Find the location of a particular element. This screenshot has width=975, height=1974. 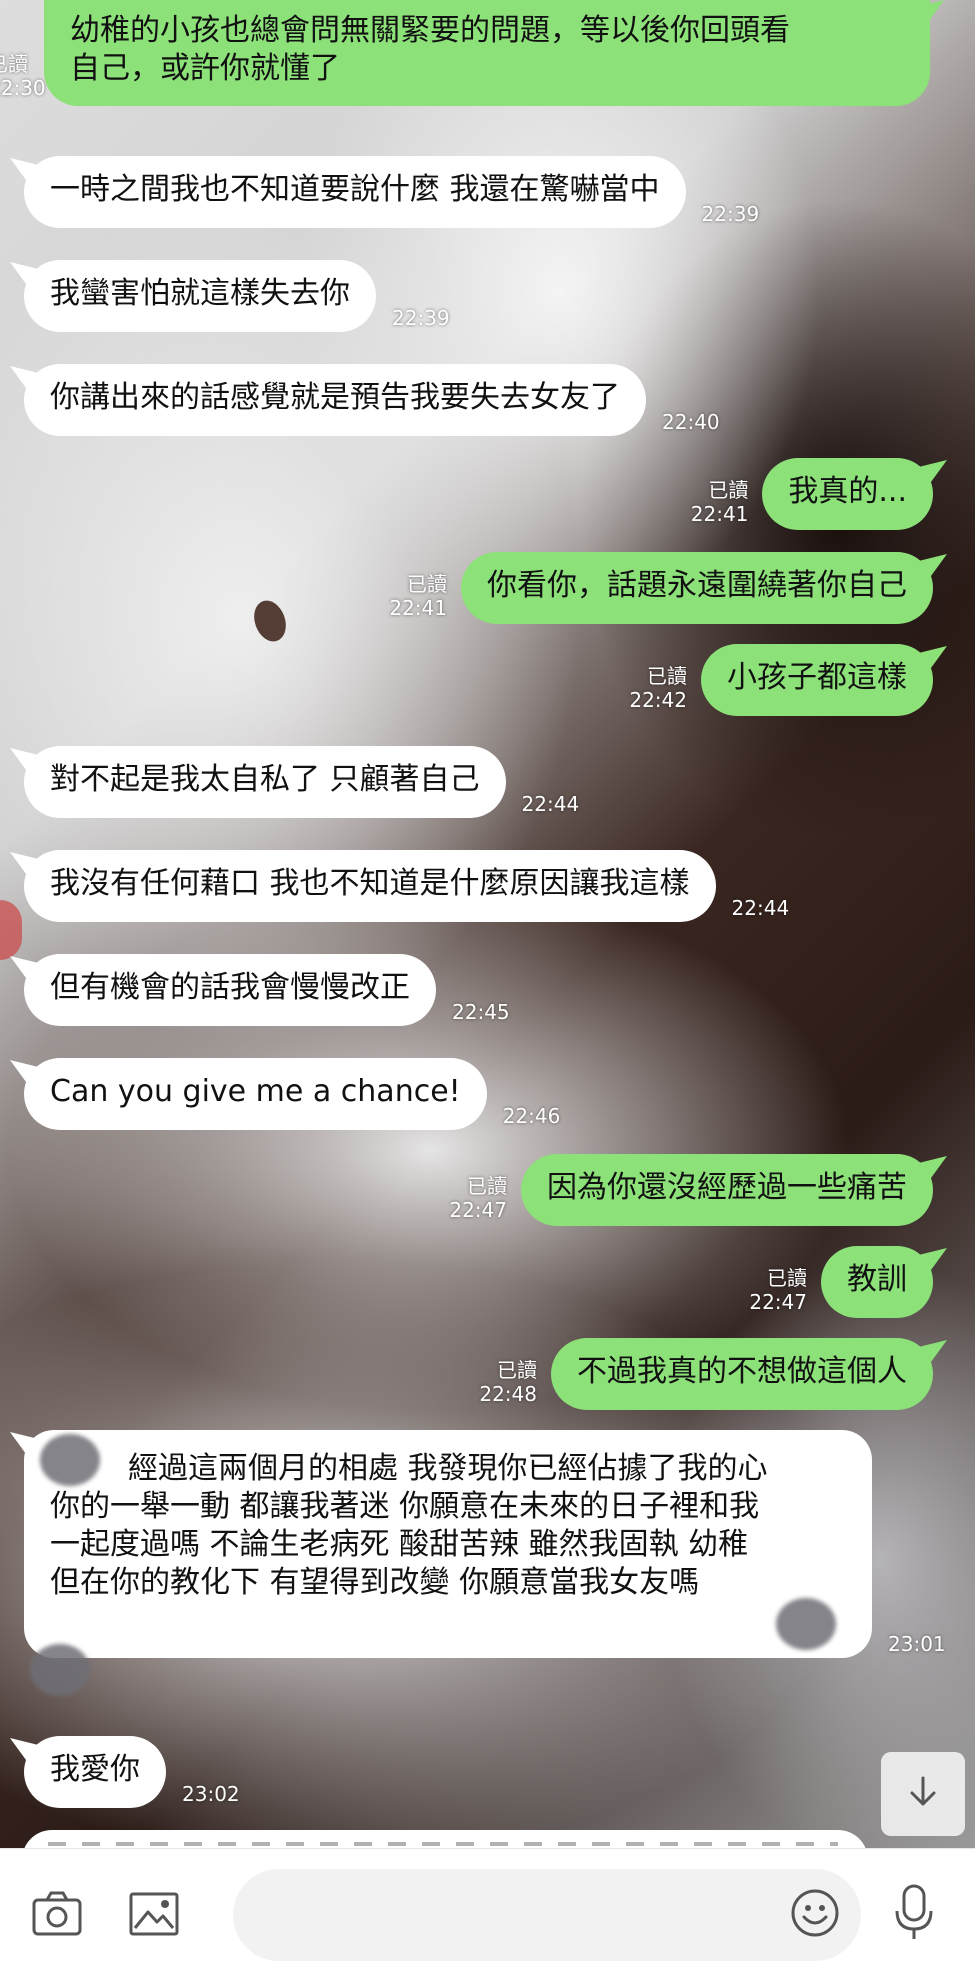

message-text: 因為你還沒經歷過一些痛苦 is located at coordinates (727, 1187).